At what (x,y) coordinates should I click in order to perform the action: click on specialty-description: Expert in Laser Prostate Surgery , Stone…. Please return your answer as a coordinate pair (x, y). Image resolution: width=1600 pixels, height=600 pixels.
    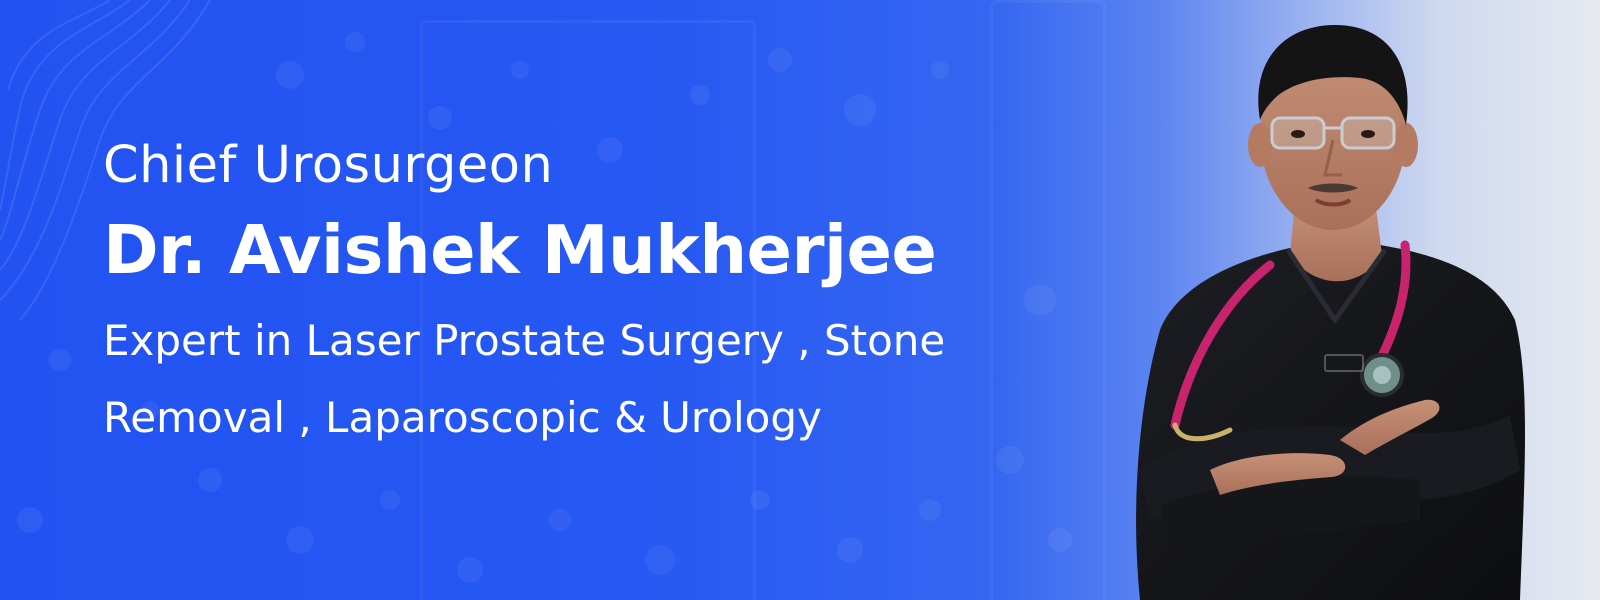
    Looking at the image, I should click on (524, 379).